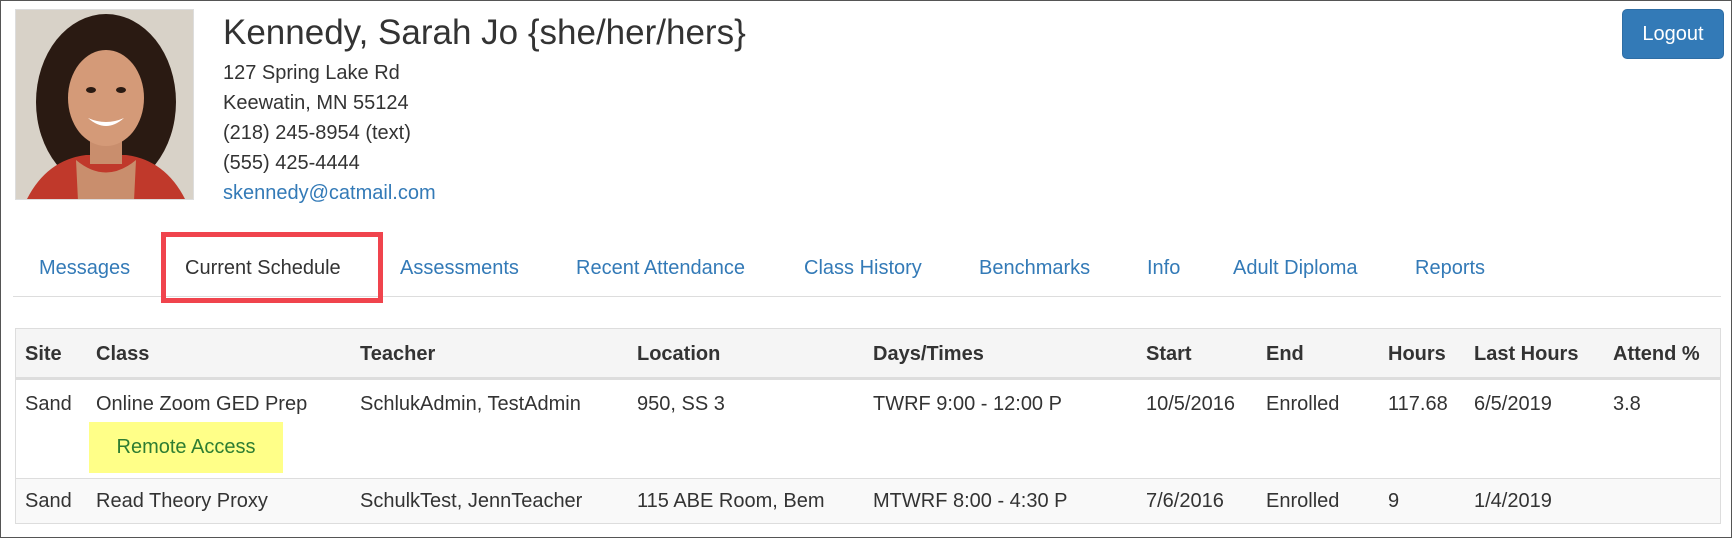 The image size is (1732, 538). I want to click on cell-class: Read Theory Proxy, so click(182, 501).